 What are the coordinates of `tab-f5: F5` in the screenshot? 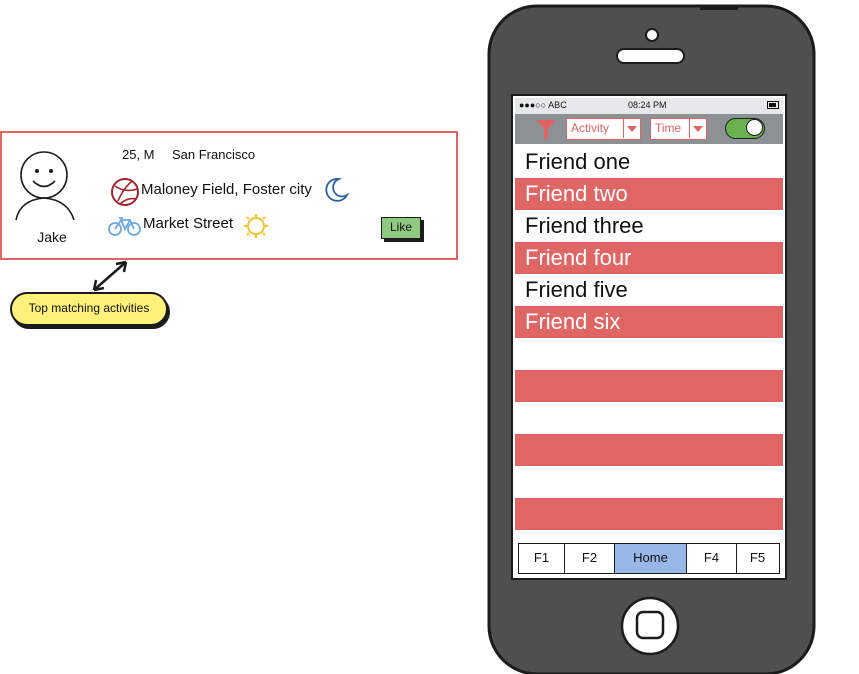 It's located at (757, 558).